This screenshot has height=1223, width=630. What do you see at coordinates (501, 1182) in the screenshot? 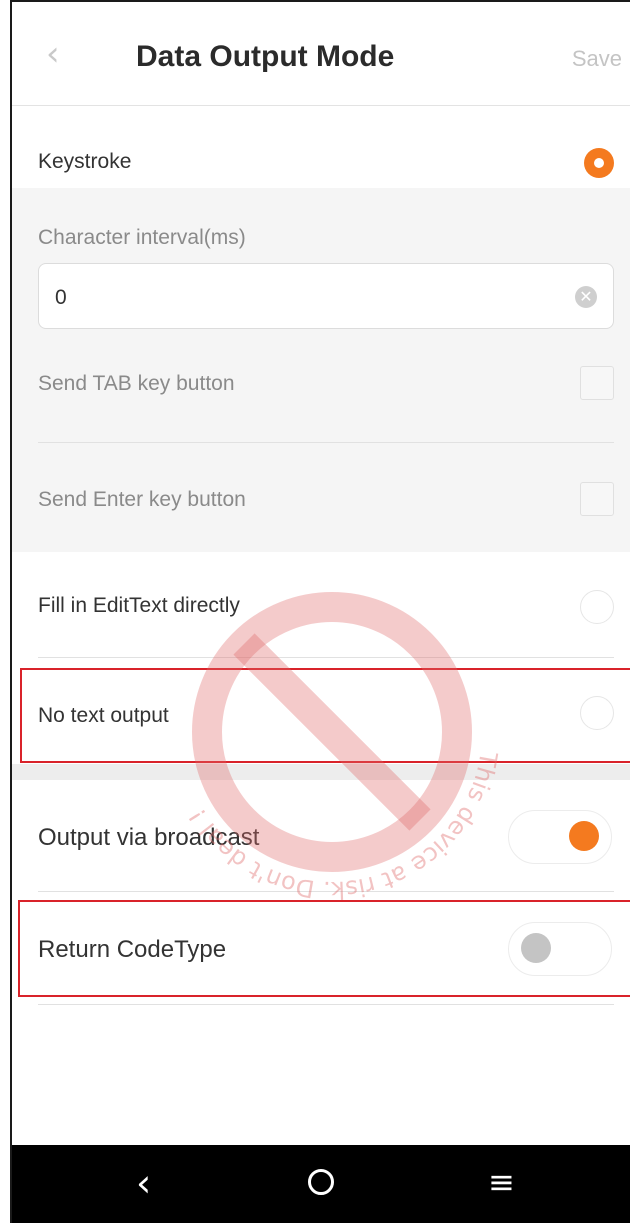
I see `menu-icon: ≡` at bounding box center [501, 1182].